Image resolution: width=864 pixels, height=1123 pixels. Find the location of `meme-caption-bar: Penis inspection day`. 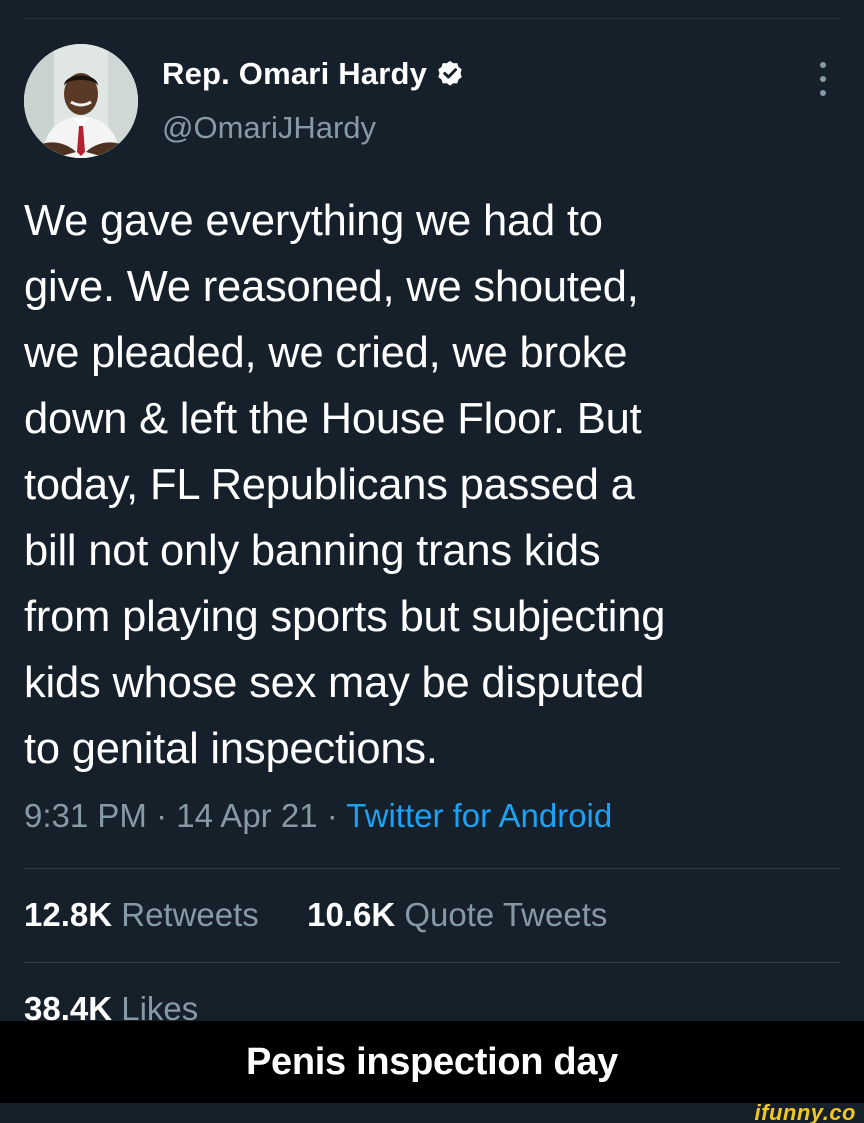

meme-caption-bar: Penis inspection day is located at coordinates (432, 1062).